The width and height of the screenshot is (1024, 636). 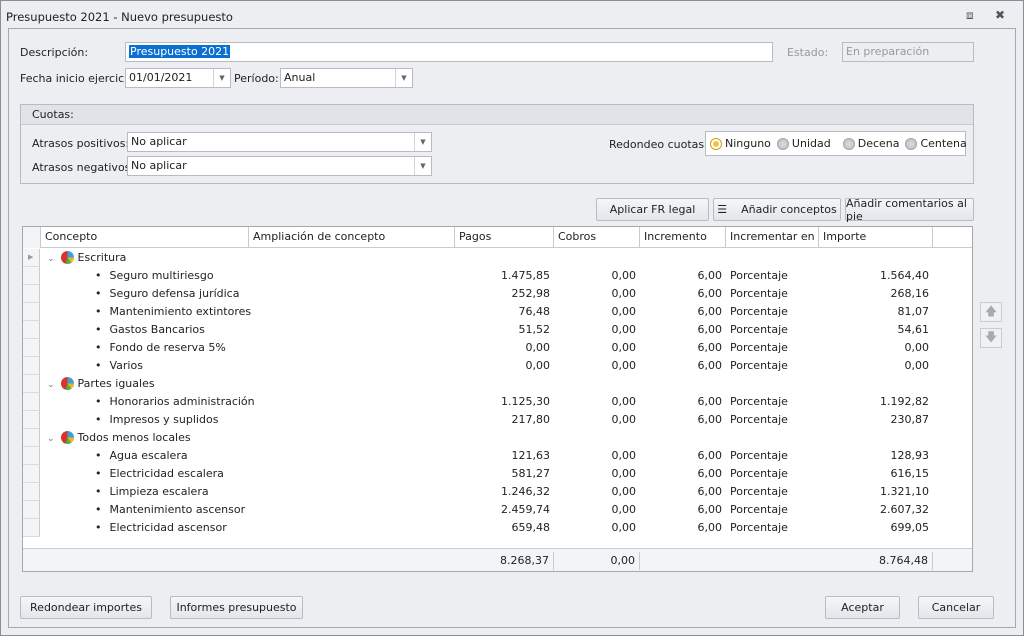 I want to click on group-label: Escritura, so click(x=102, y=257).